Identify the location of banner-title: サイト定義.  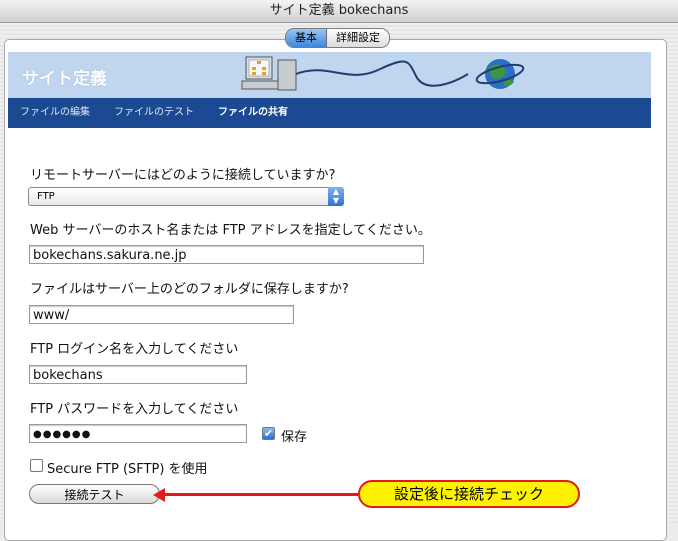
(64, 79).